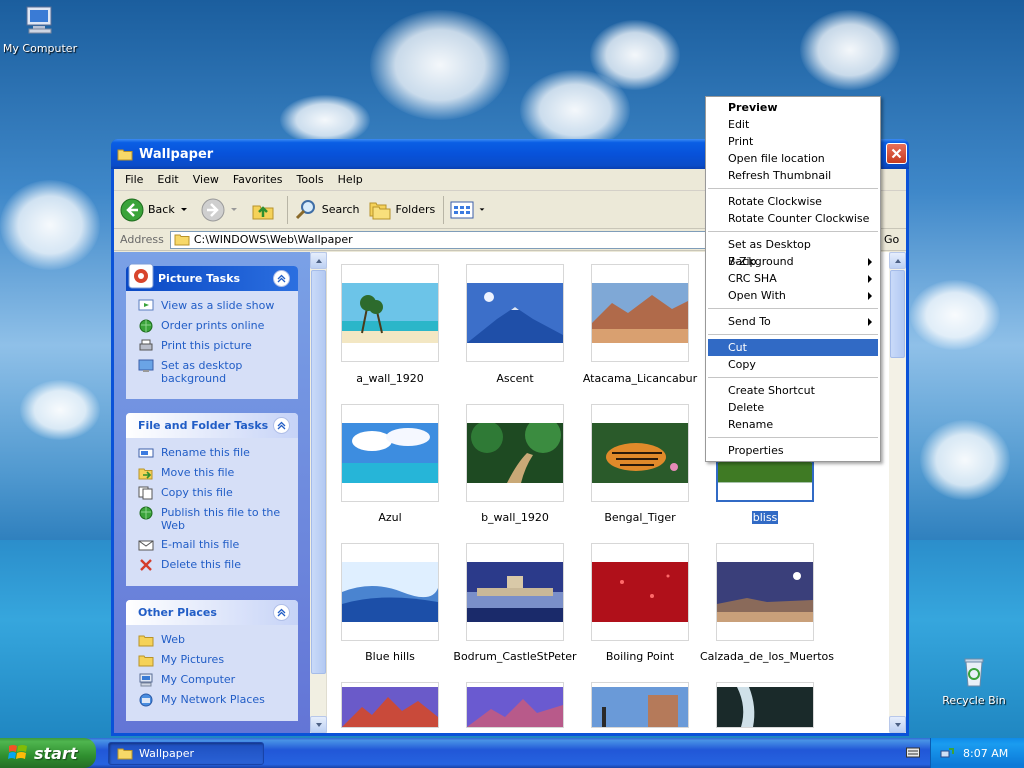 This screenshot has height=768, width=1024. I want to click on menu-item-cut: Cut, so click(793, 347).